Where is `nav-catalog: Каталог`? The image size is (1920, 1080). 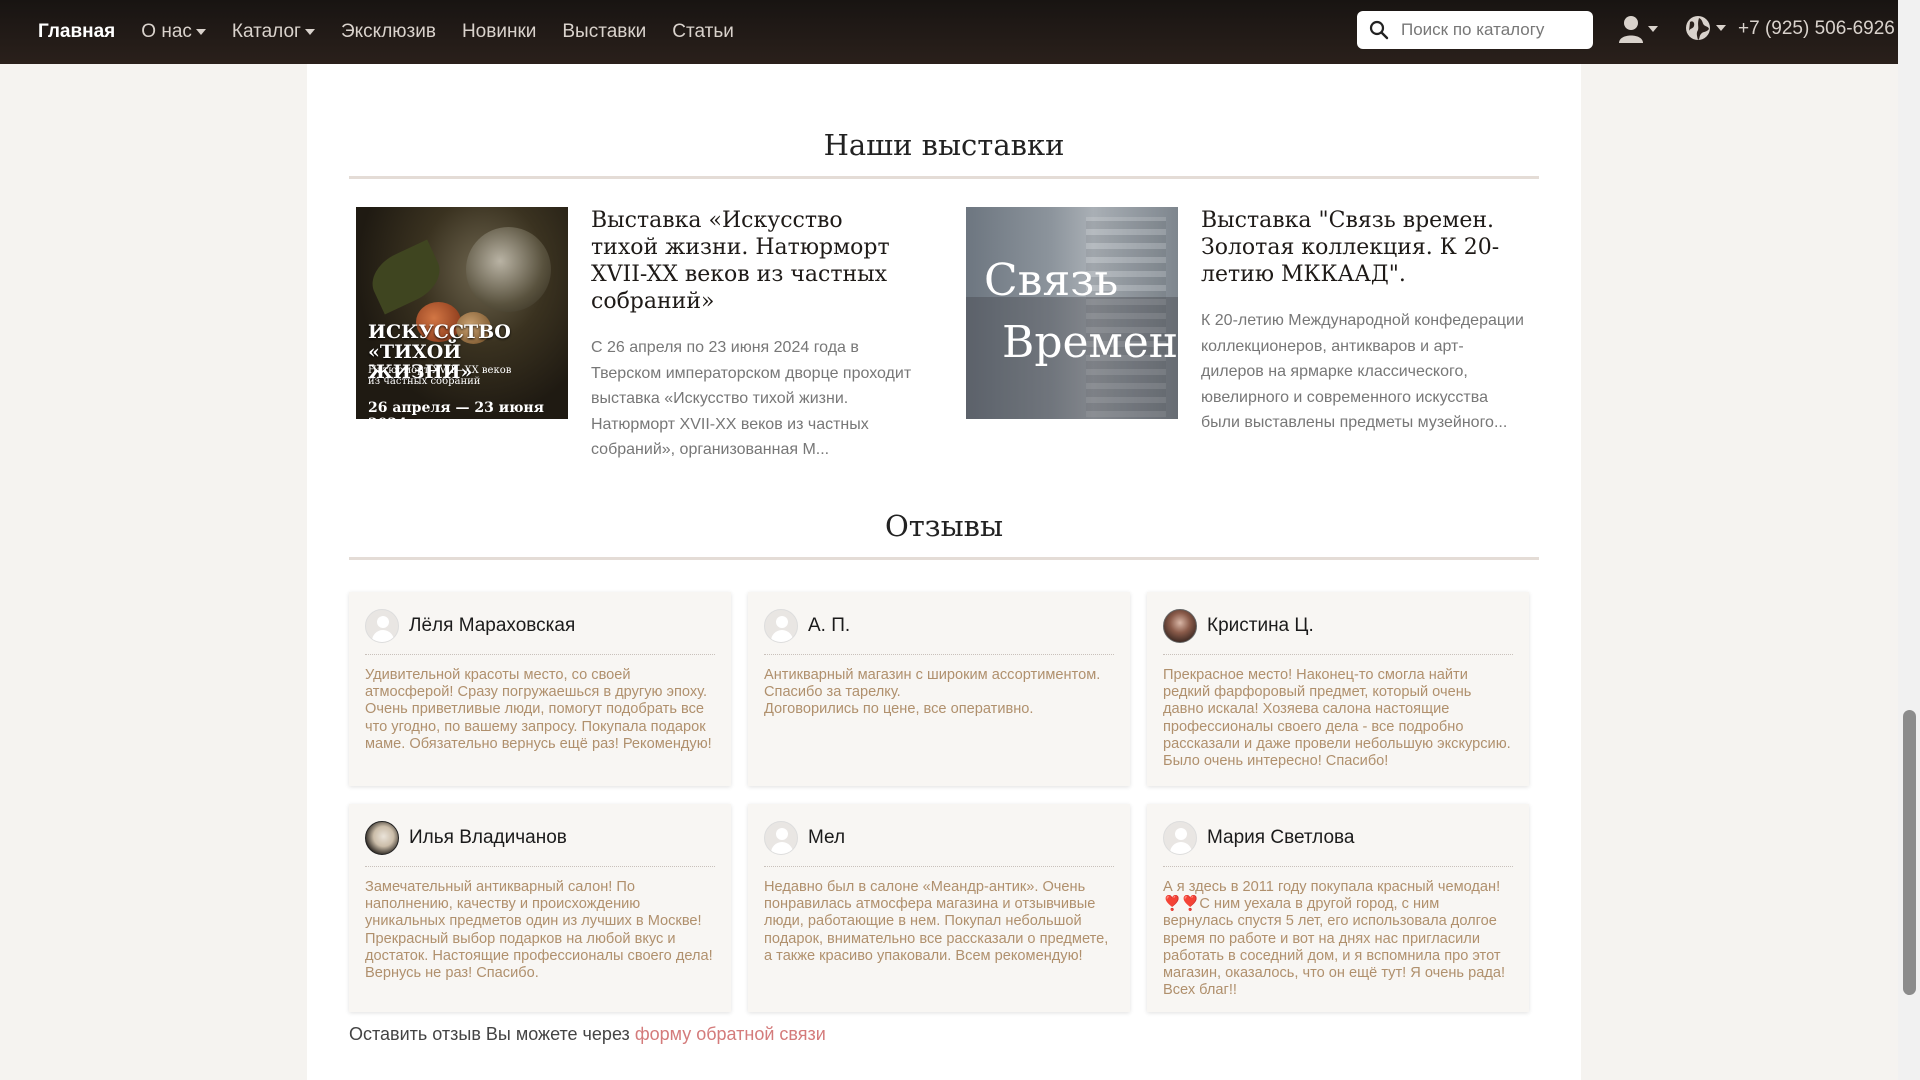 nav-catalog: Каталог is located at coordinates (273, 32).